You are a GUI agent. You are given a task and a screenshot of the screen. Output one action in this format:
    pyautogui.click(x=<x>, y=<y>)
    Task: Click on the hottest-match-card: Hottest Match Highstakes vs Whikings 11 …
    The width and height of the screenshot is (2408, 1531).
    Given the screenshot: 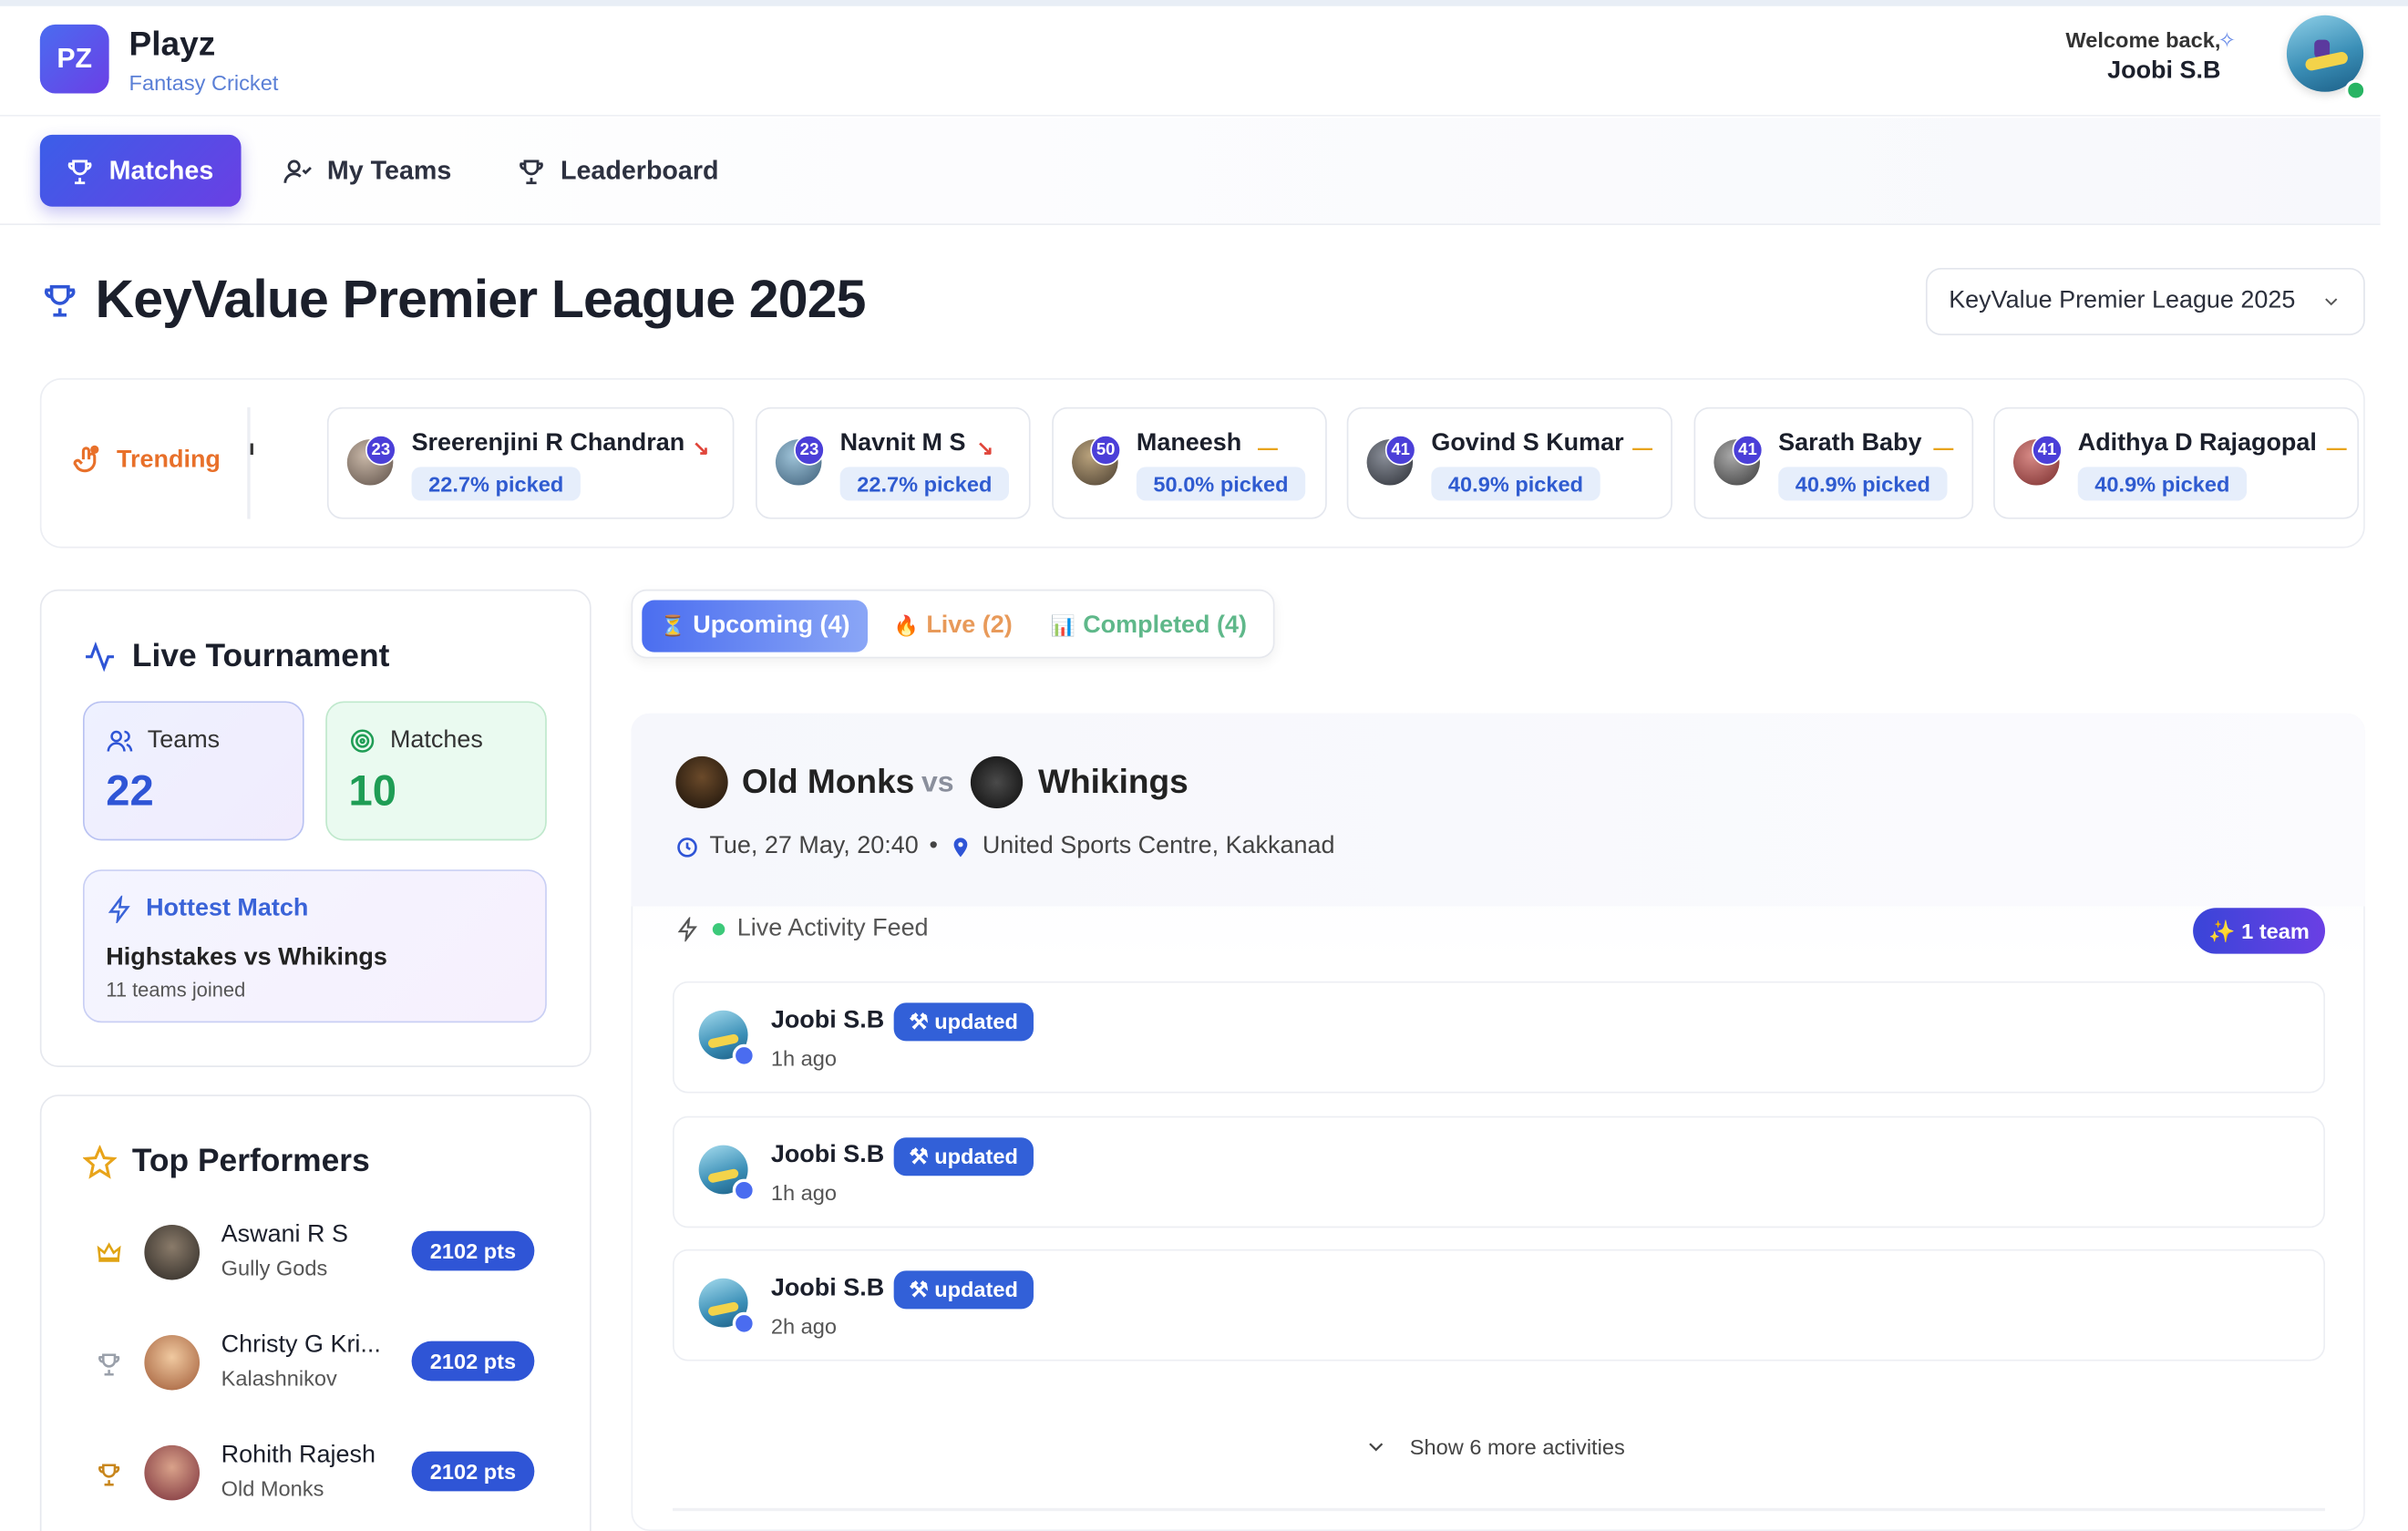 What is the action you would take?
    pyautogui.click(x=314, y=946)
    